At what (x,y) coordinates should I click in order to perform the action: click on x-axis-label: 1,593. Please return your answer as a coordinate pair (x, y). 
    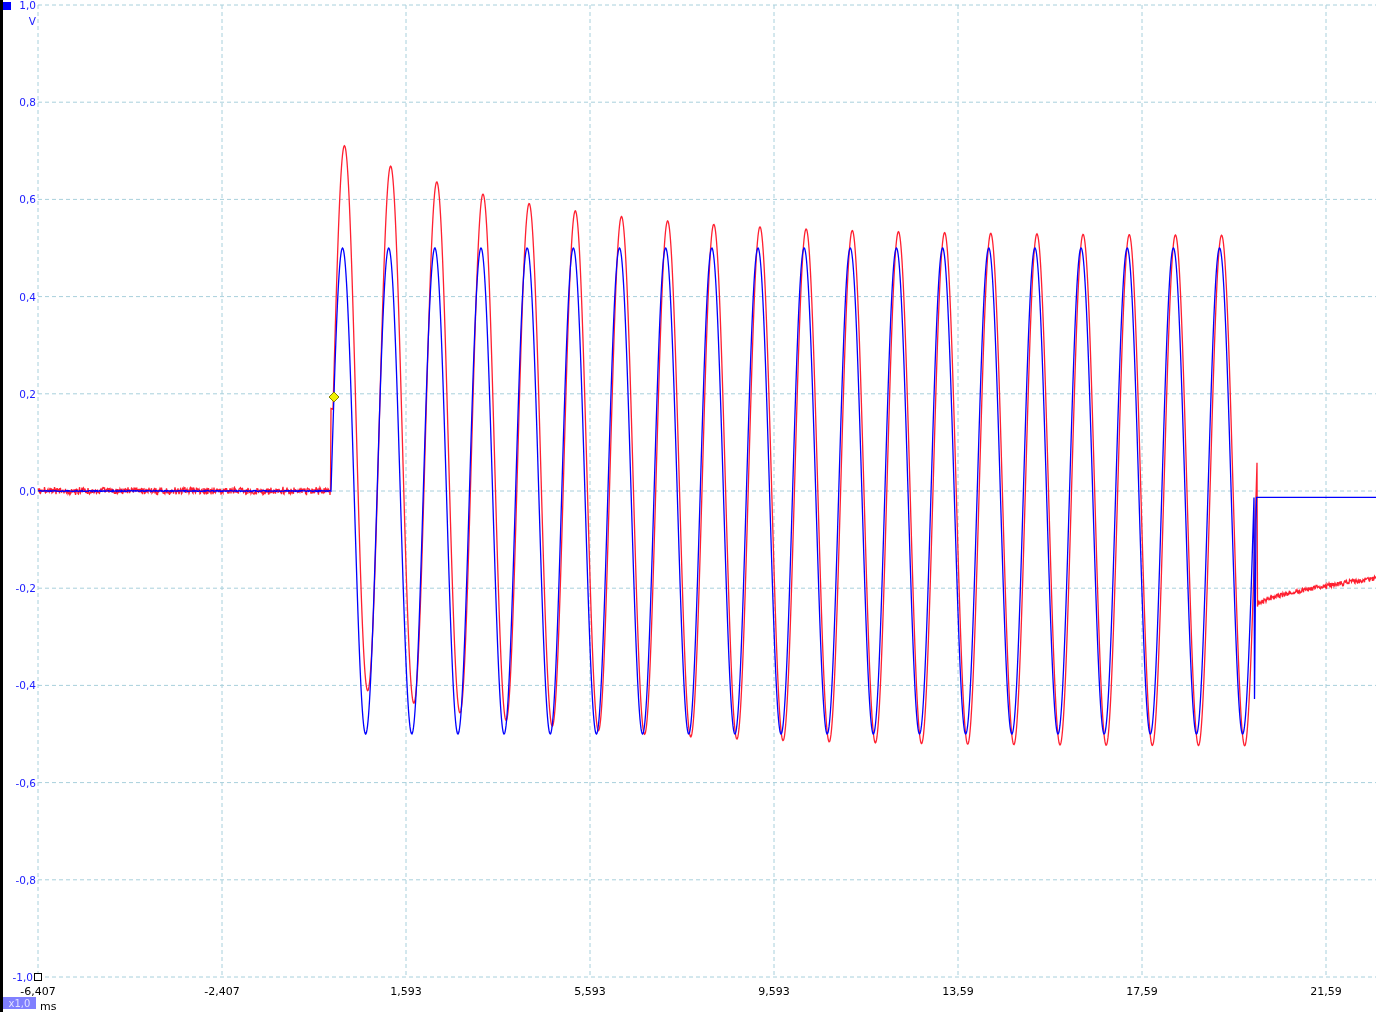
    Looking at the image, I should click on (406, 991).